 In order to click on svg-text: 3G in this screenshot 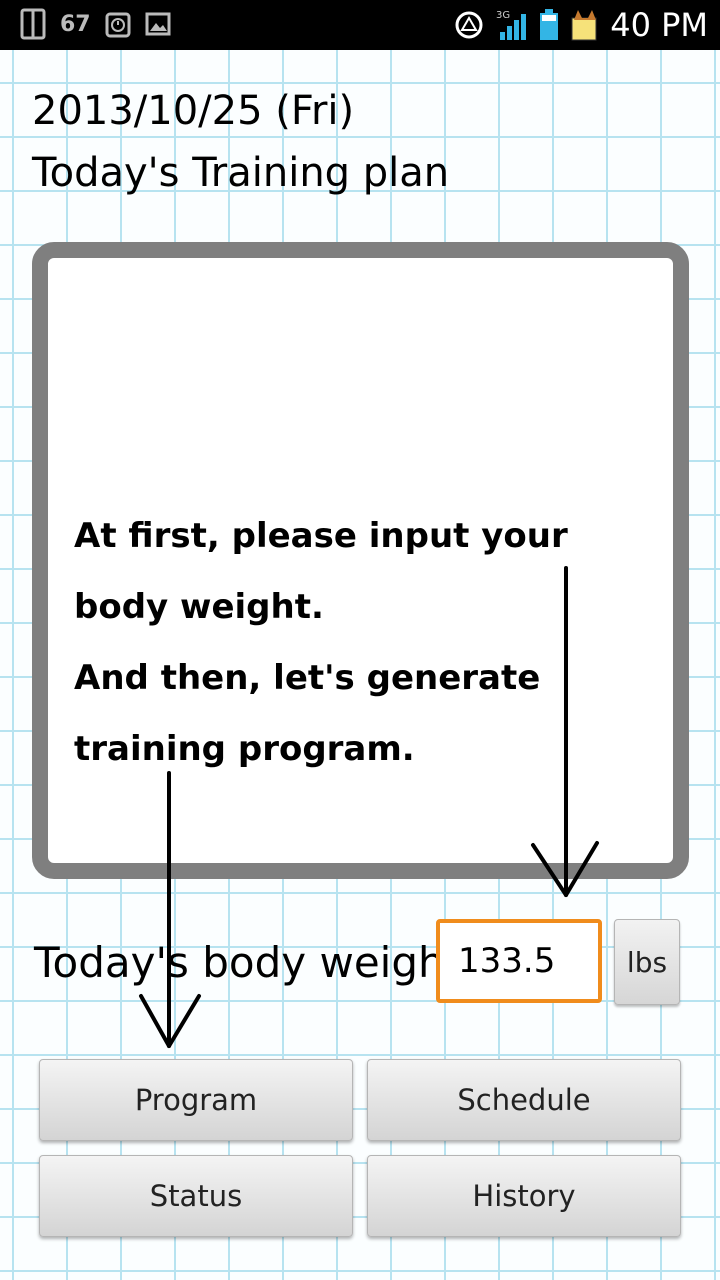, I will do `click(503, 15)`.